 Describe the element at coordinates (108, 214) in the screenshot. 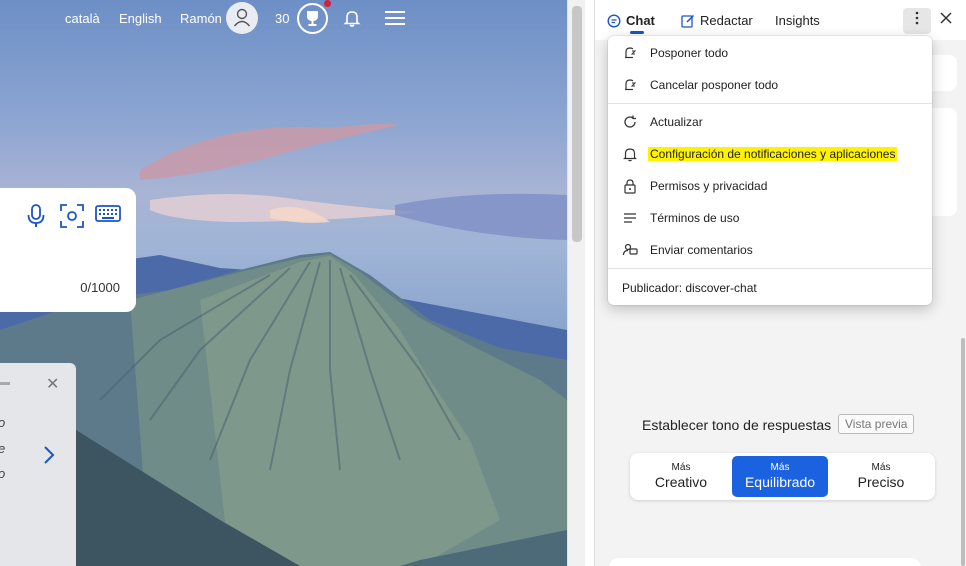

I see `keyboard-icon` at that location.